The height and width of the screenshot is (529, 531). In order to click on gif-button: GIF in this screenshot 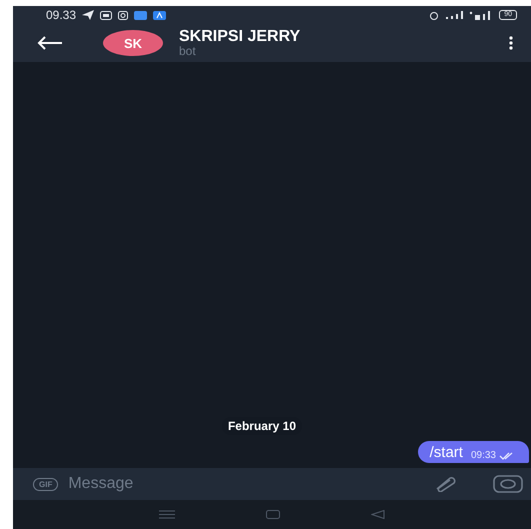, I will do `click(45, 484)`.